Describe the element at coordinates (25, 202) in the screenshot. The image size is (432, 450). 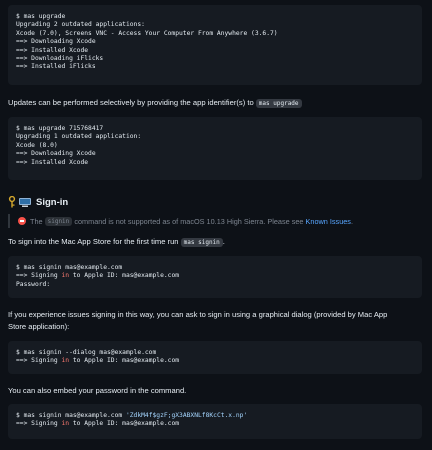
I see `computer-icon` at that location.